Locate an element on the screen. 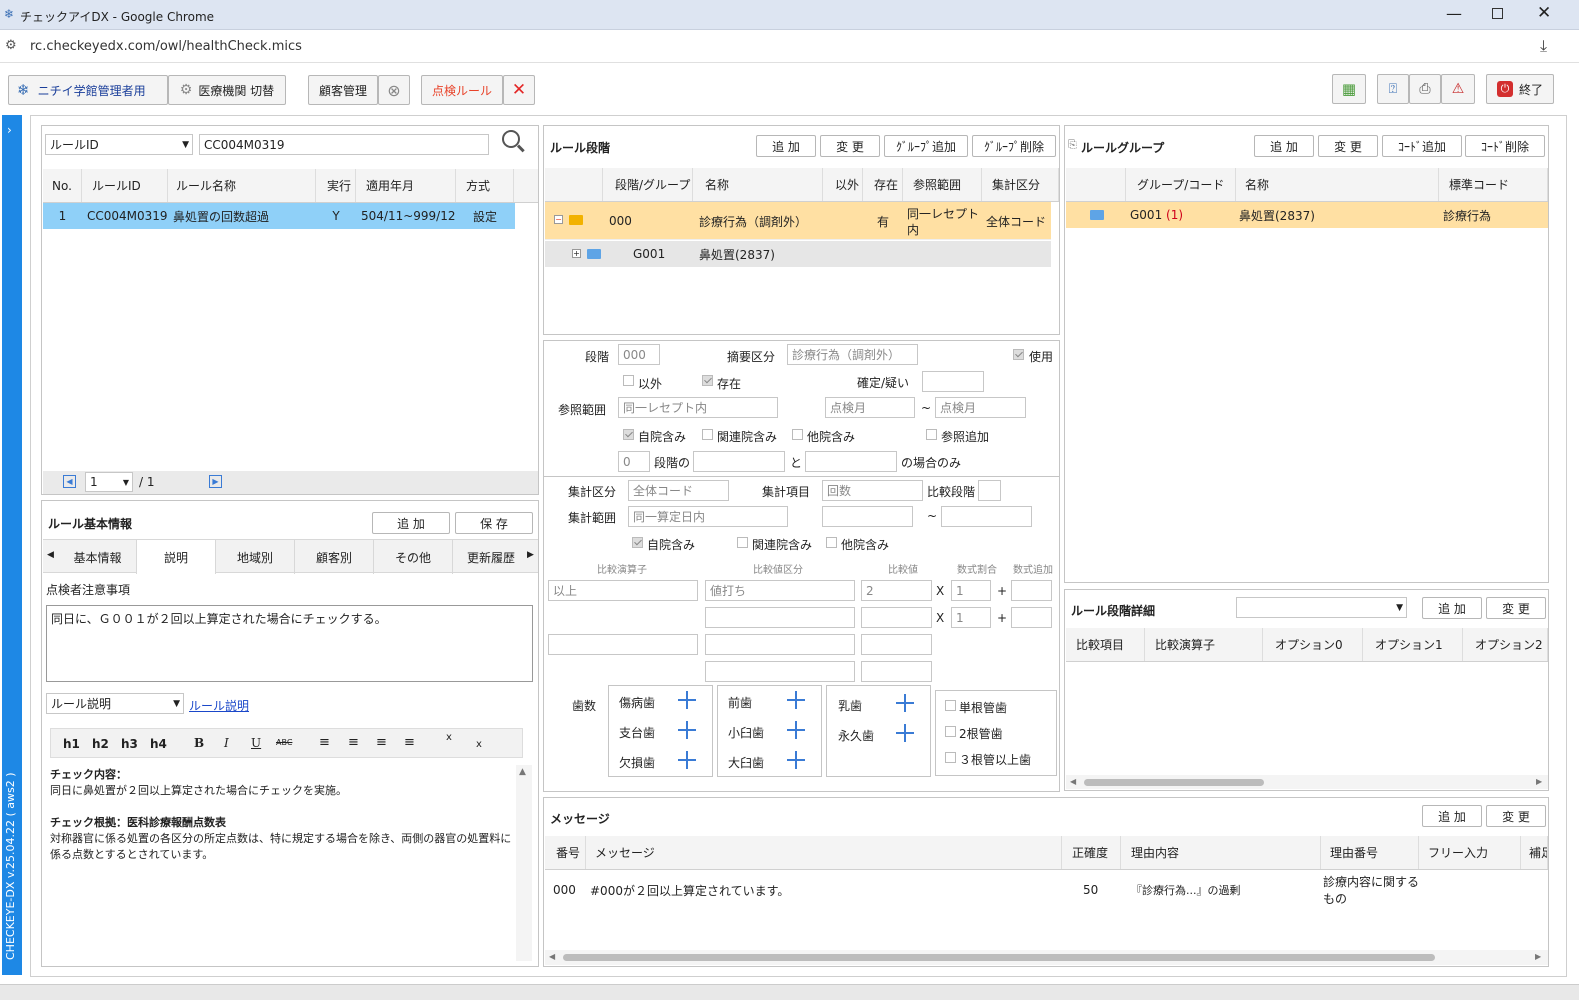  description-select: ルール説明 ▼ is located at coordinates (115, 703).